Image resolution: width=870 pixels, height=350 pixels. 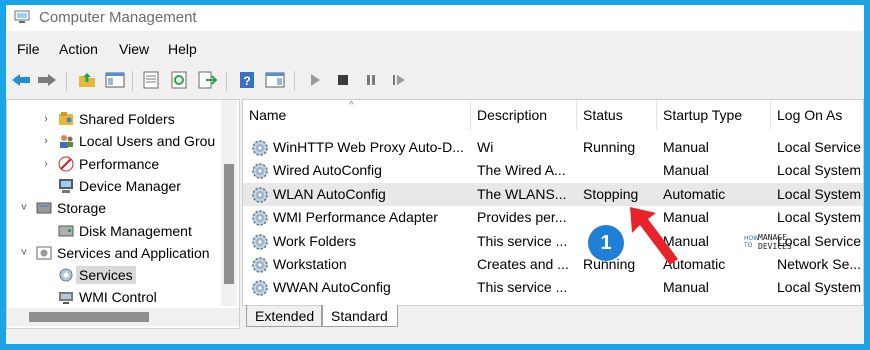 I want to click on tab-extended: Extended, so click(x=284, y=316).